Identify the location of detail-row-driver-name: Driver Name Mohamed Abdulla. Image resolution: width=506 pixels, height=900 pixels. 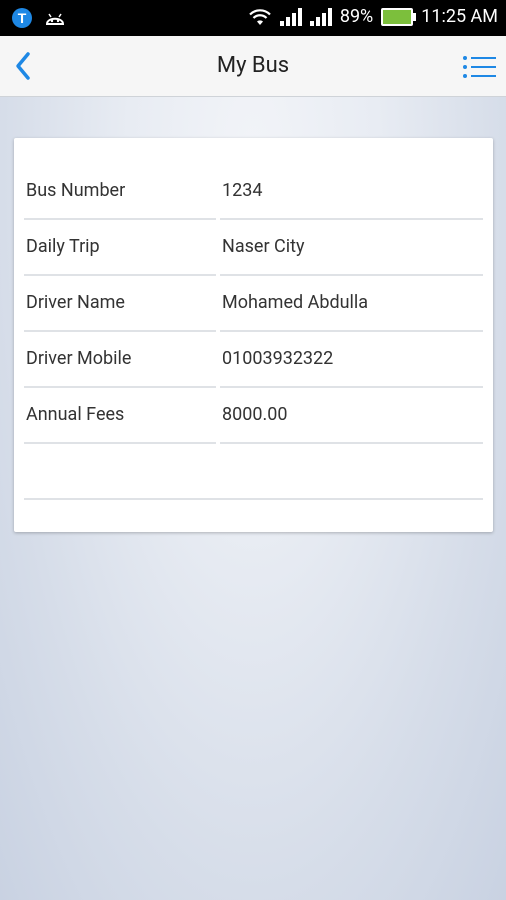
(253, 304).